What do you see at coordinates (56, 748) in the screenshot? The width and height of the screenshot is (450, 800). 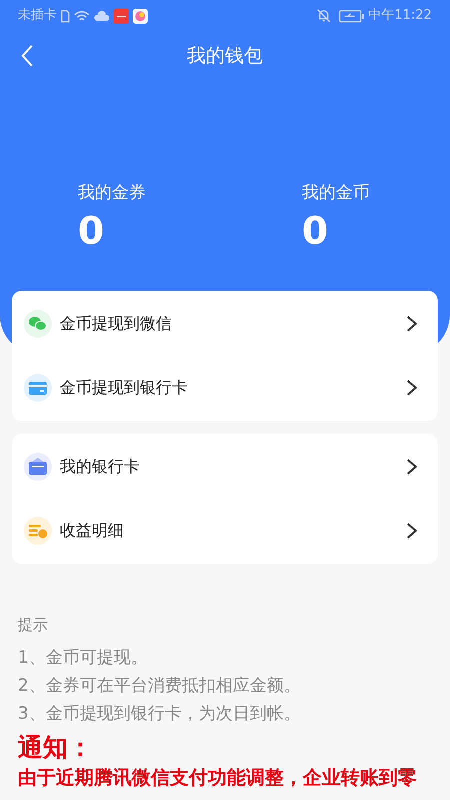 I see `notice-title: 通知：` at bounding box center [56, 748].